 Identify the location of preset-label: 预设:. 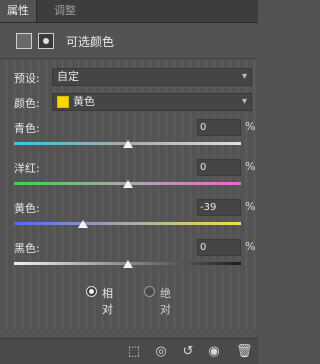
(27, 78).